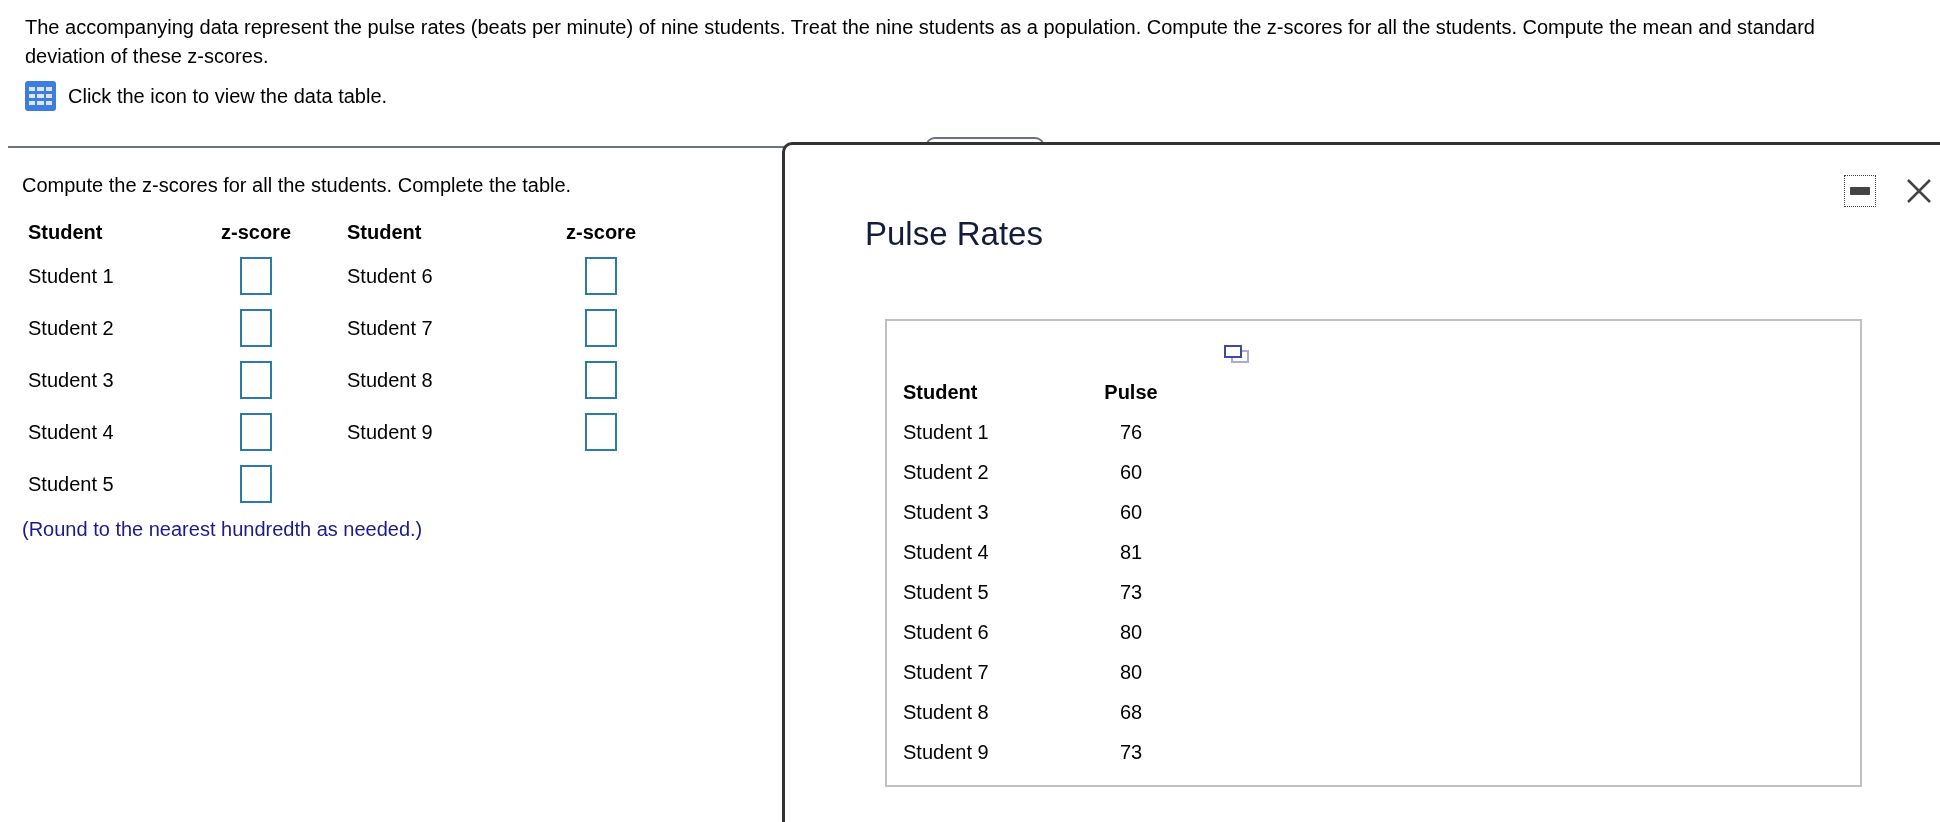  What do you see at coordinates (390, 328) in the screenshot?
I see `student-label: Student 7` at bounding box center [390, 328].